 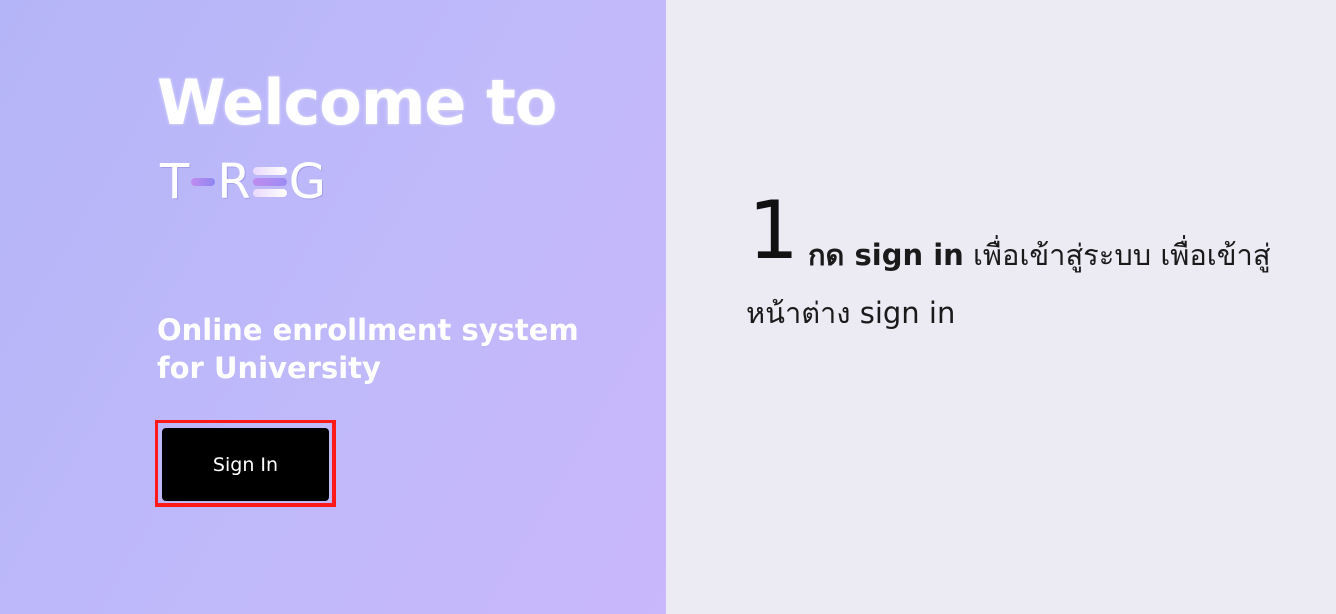 I want to click on welcome-title: Welcome to, so click(x=357, y=102).